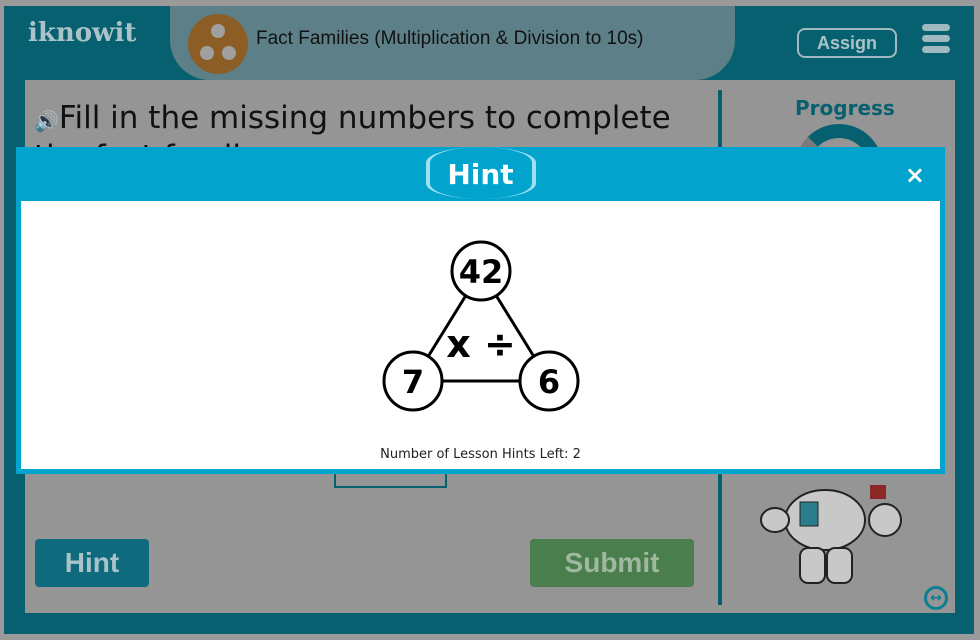  I want to click on hamburger-icon, so click(936, 40).